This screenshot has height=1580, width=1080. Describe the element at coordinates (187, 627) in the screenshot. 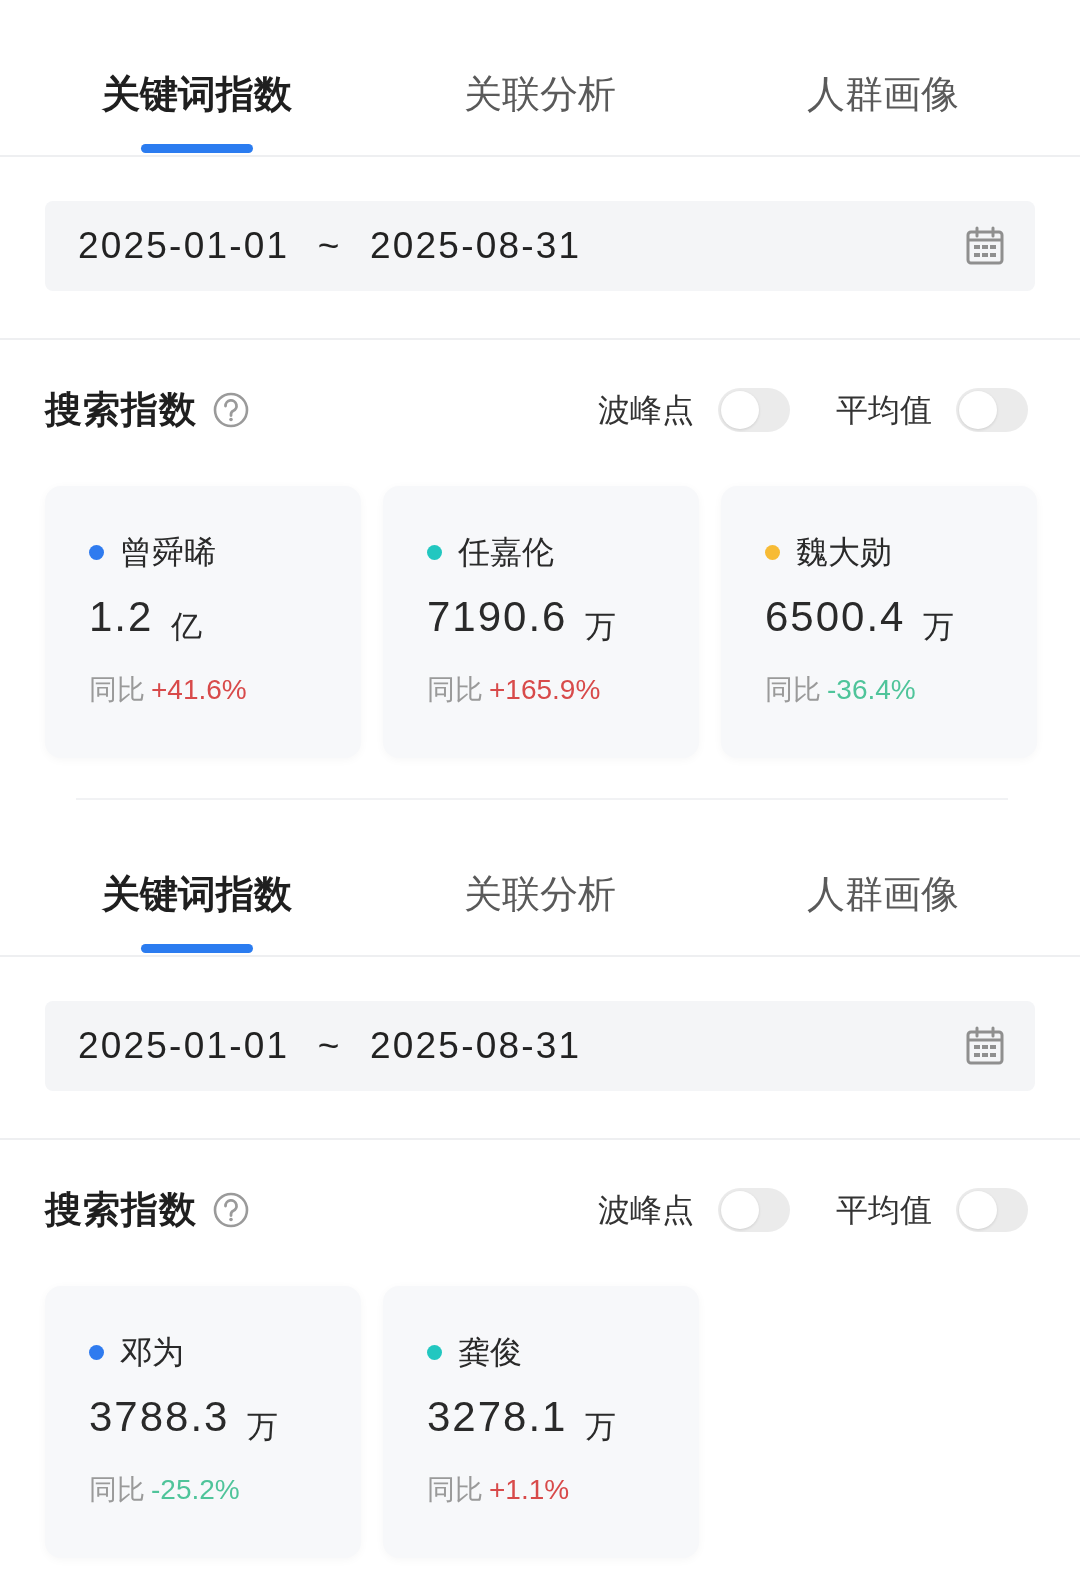

I see `value-unit: 亿` at that location.